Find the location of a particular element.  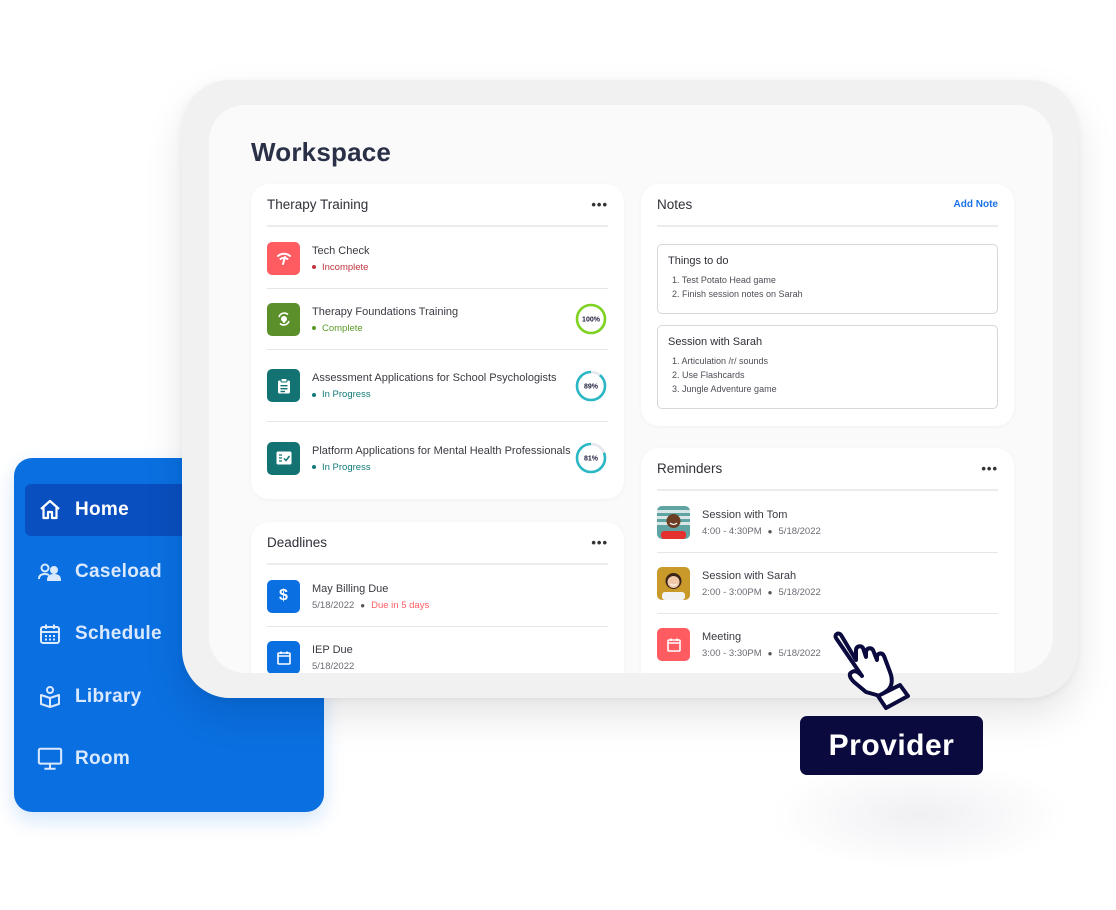

card-header: Deadlines ••• is located at coordinates (437, 543).